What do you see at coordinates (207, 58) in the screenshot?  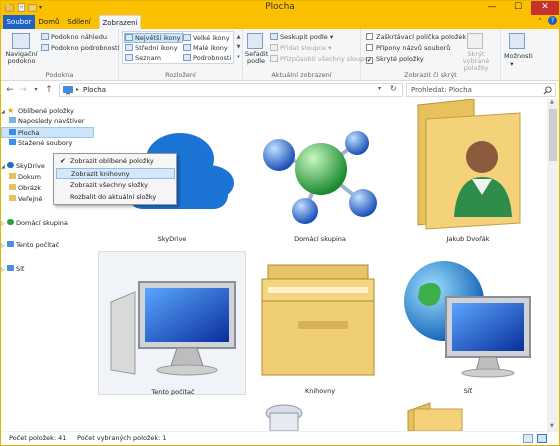 I see `layout-details: Podrobnosti` at bounding box center [207, 58].